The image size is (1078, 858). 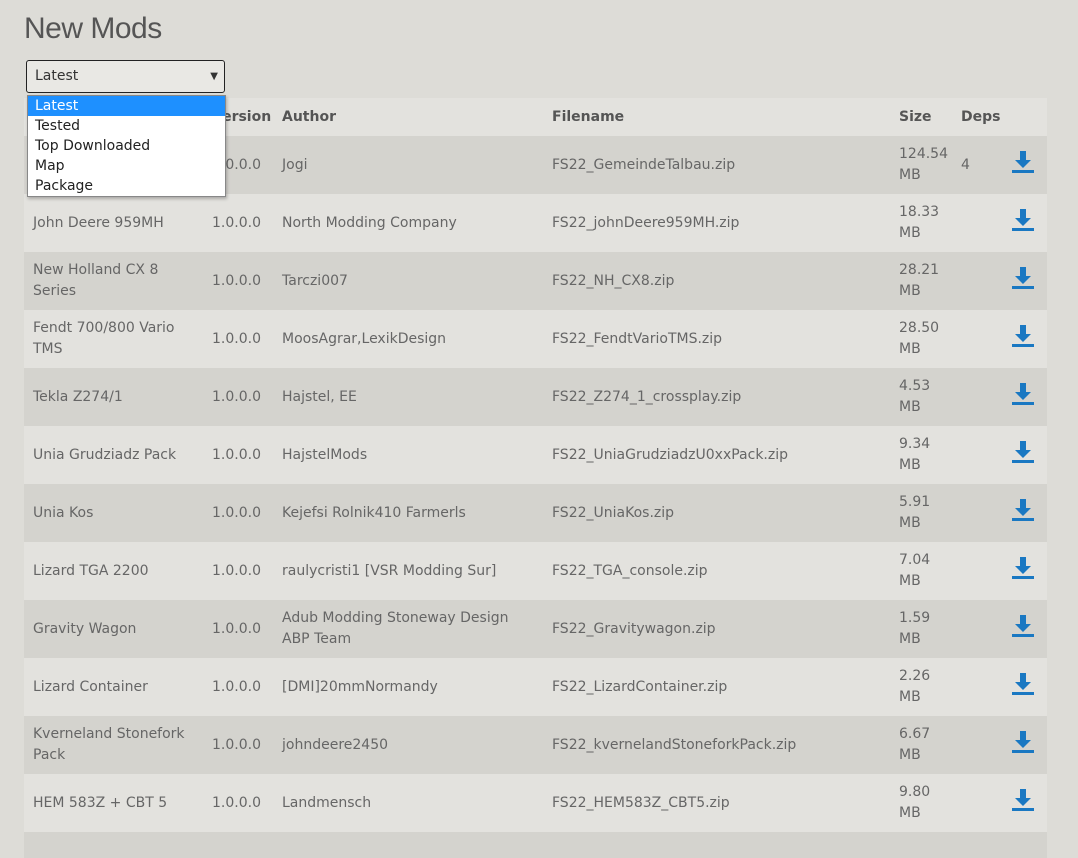 What do you see at coordinates (126, 106) in the screenshot?
I see `filter-option-latest: Latest` at bounding box center [126, 106].